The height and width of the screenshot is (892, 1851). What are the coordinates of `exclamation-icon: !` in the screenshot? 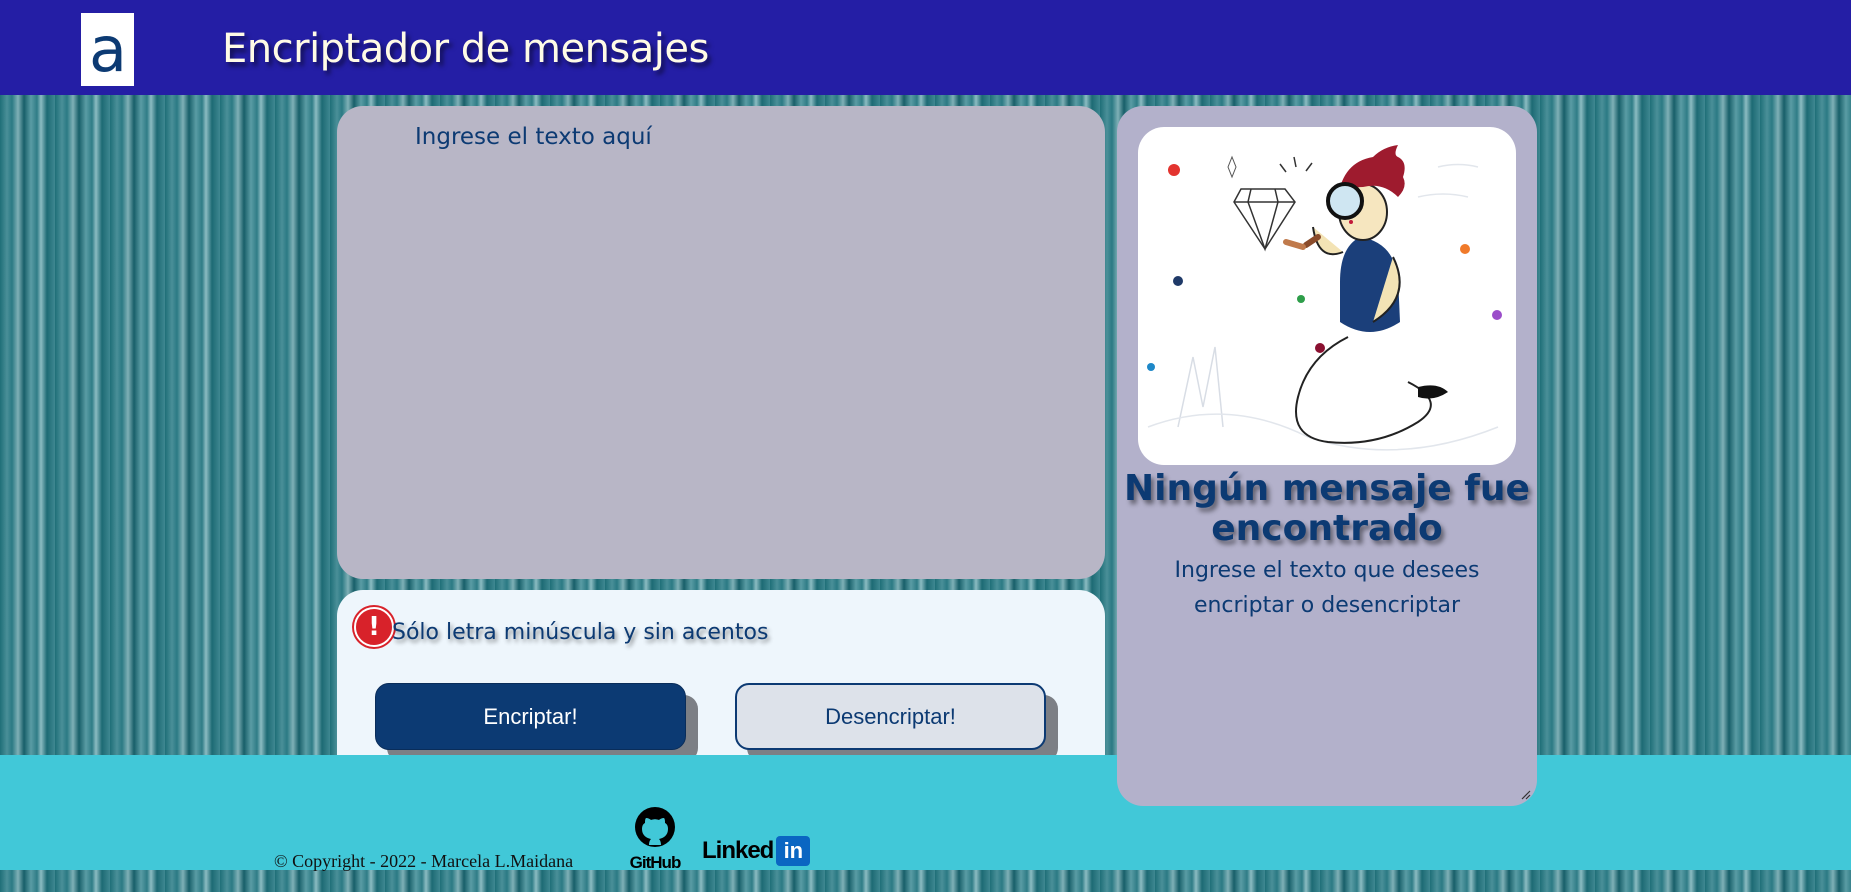 It's located at (374, 627).